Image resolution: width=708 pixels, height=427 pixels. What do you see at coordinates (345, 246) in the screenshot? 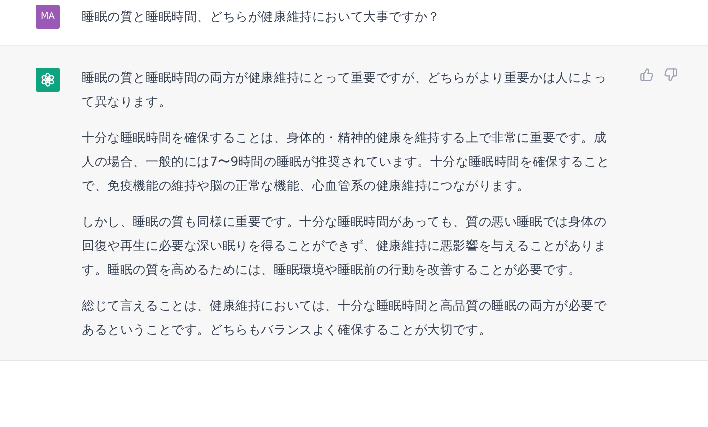
I see `response-paragraph: しかし、睡眠の質も同様に重要です。十分な睡眠時間があっても、質の悪い睡眠では身体の回復や再生に必要な深い眠りを得ることができず、健康維持に悪影響を与えることがあります。睡眠の質を高めるためには、睡眠環境や睡眠前の行動を改善することが必要です。` at bounding box center [345, 246].